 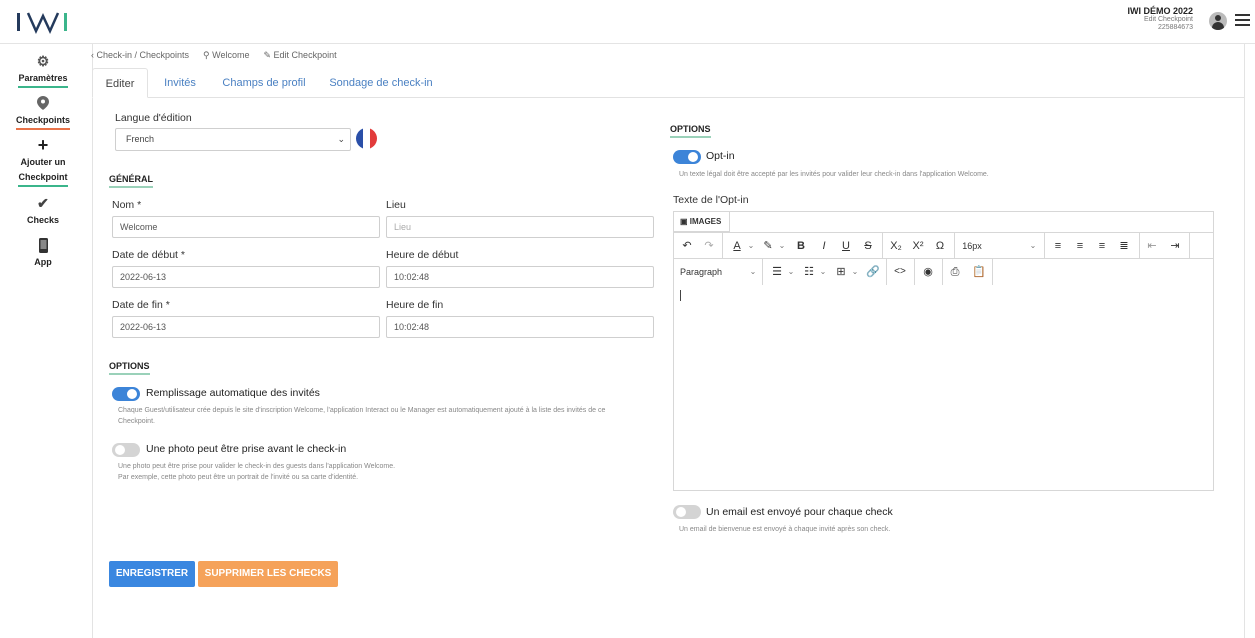 What do you see at coordinates (801, 246) in the screenshot?
I see `bold-icon: B` at bounding box center [801, 246].